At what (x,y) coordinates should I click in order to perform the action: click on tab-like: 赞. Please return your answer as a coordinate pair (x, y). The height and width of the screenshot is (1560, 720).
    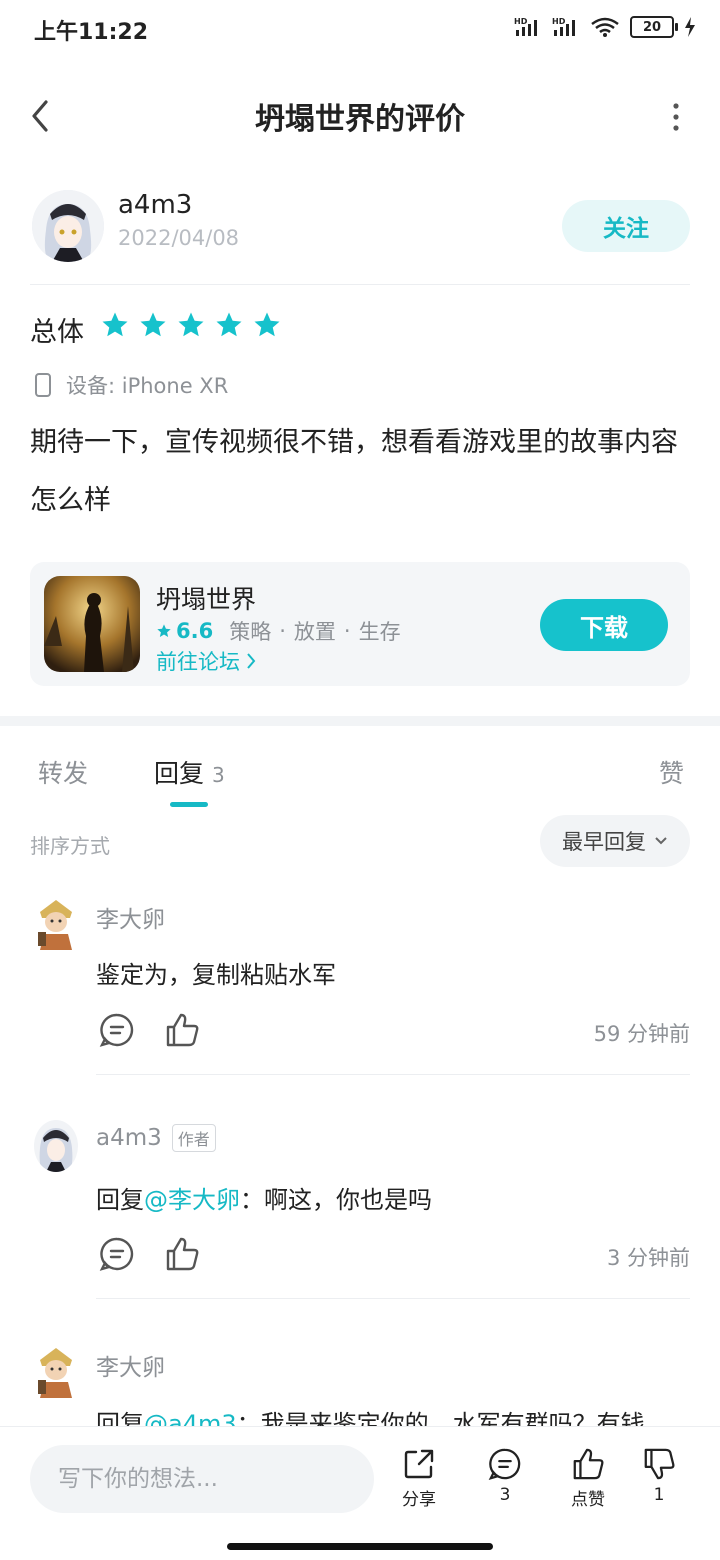
    Looking at the image, I should click on (671, 772).